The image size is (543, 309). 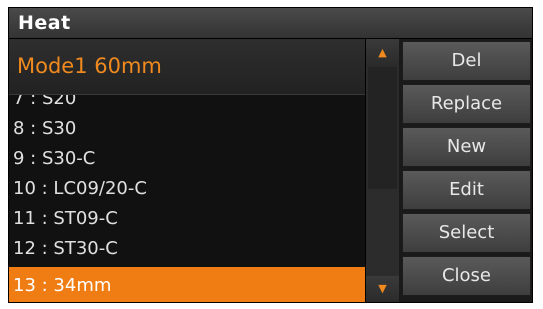 What do you see at coordinates (187, 249) in the screenshot?
I see `list-item: 12 : ST30-C` at bounding box center [187, 249].